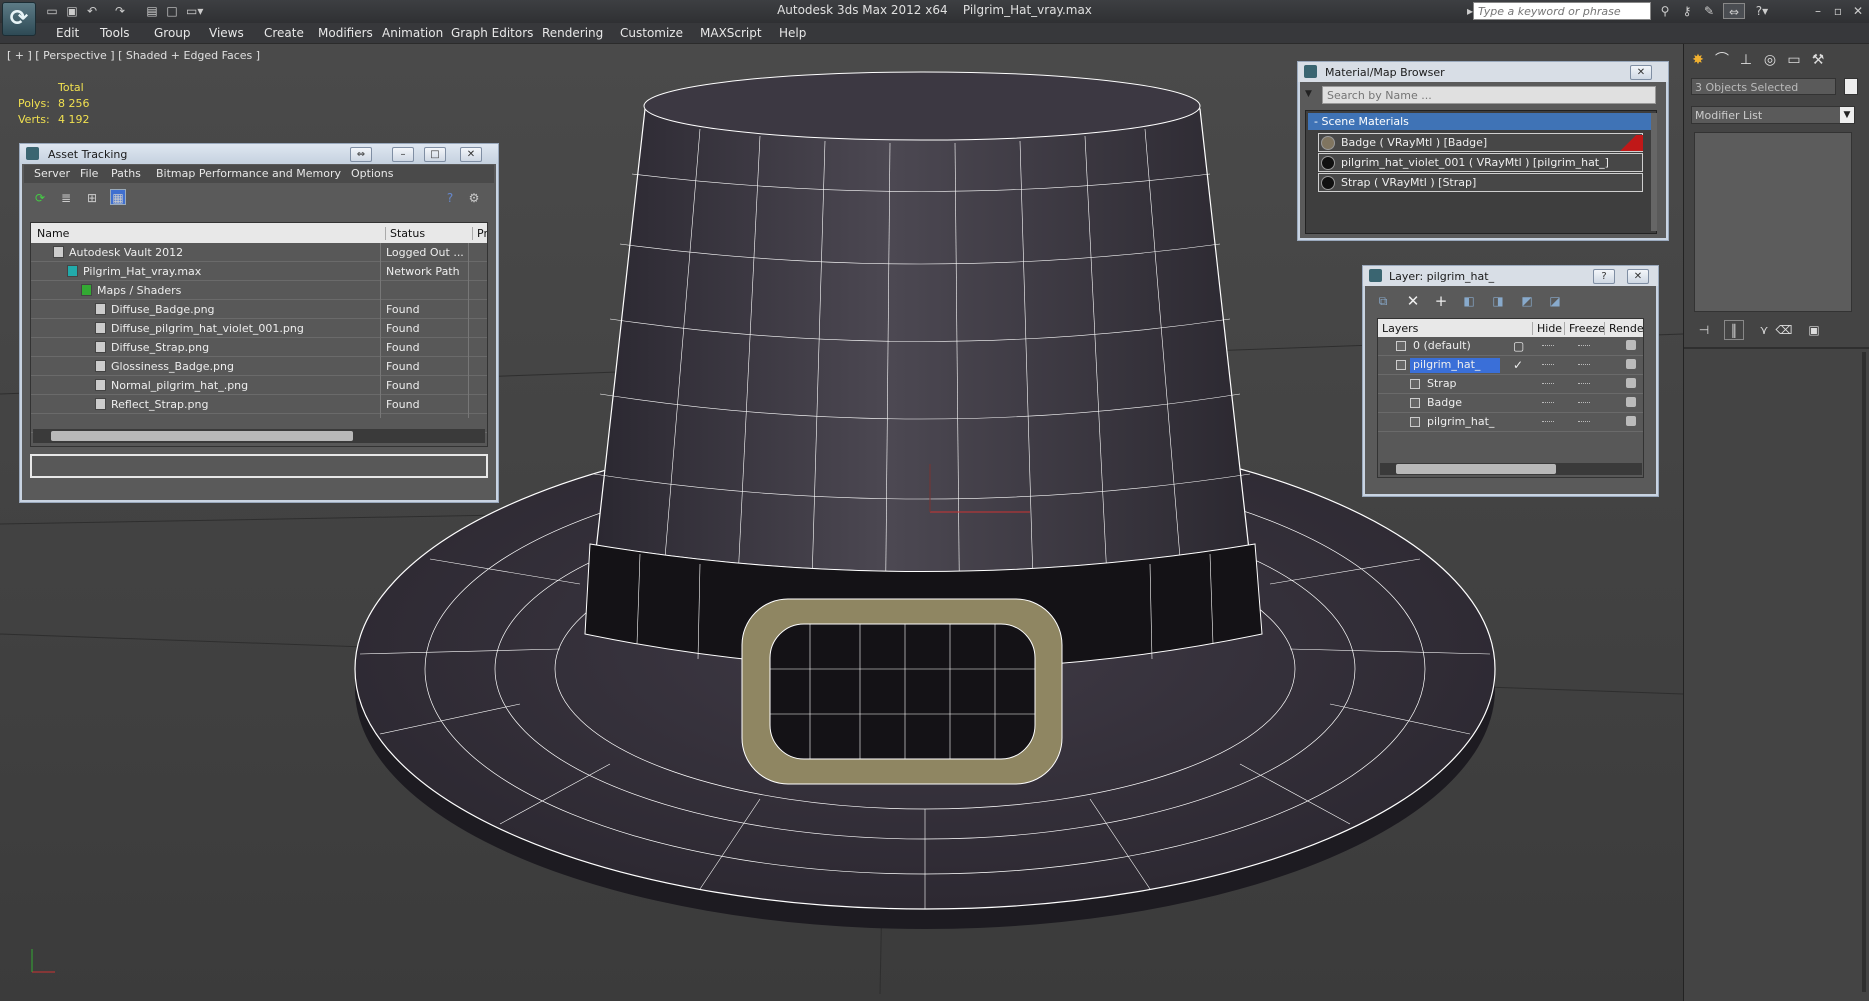  I want to click on asset-tracking-titlebar: Asset Tracking ⇔ – □ ✕, so click(259, 154).